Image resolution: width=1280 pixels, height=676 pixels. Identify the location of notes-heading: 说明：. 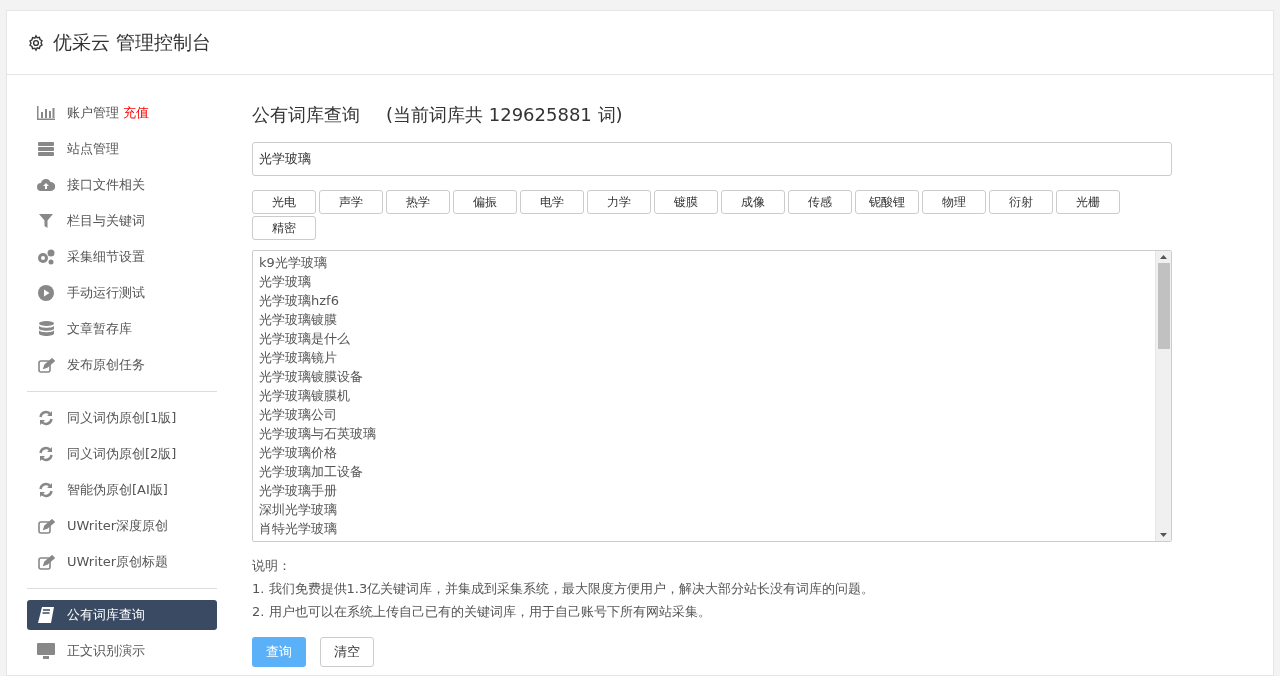
(272, 566).